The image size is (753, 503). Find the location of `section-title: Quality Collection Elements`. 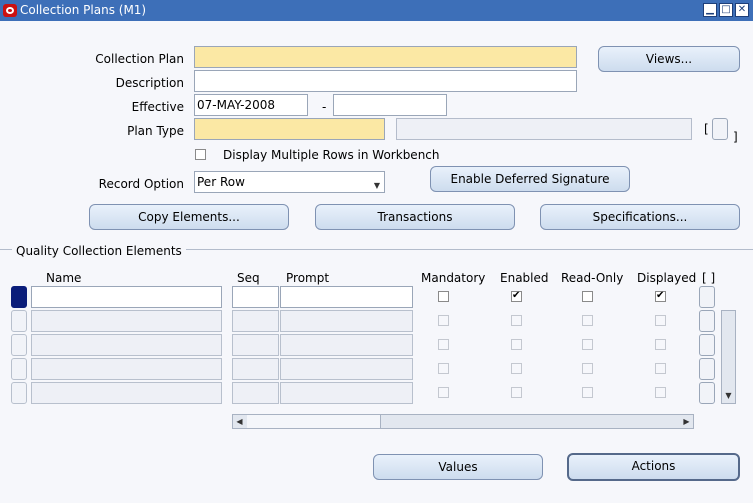

section-title: Quality Collection Elements is located at coordinates (99, 251).